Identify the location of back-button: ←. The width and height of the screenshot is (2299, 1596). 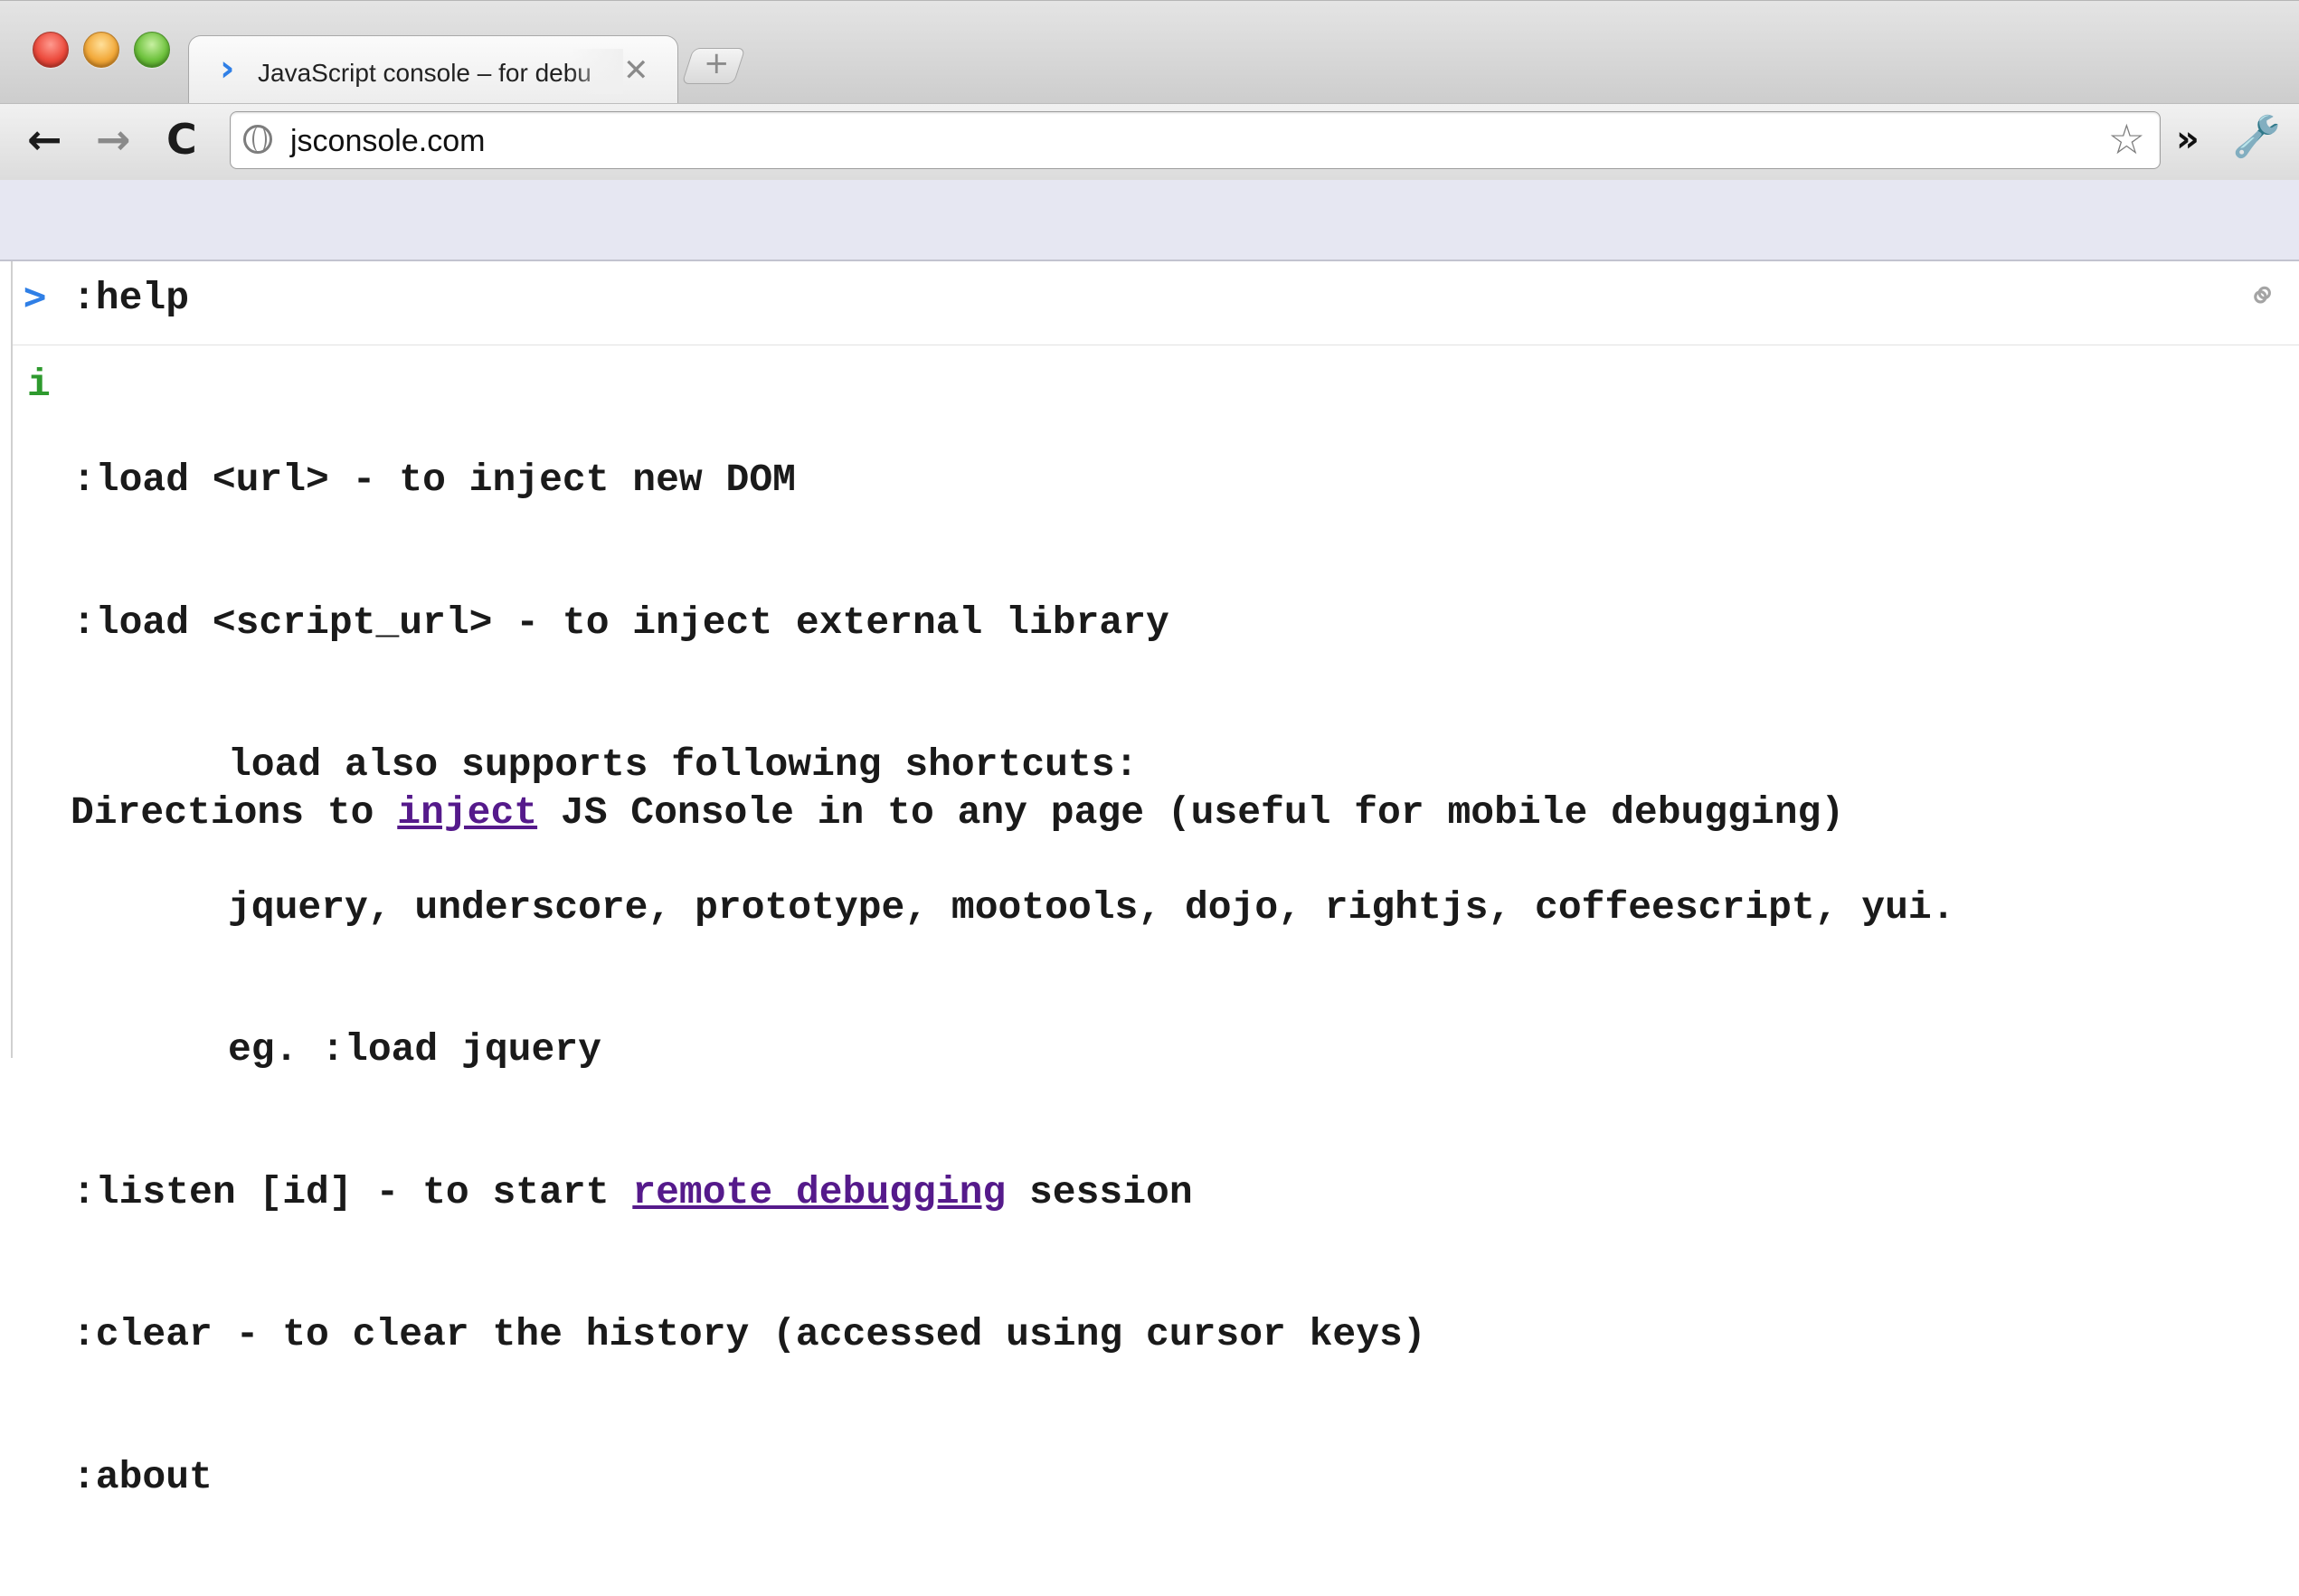
(44, 140).